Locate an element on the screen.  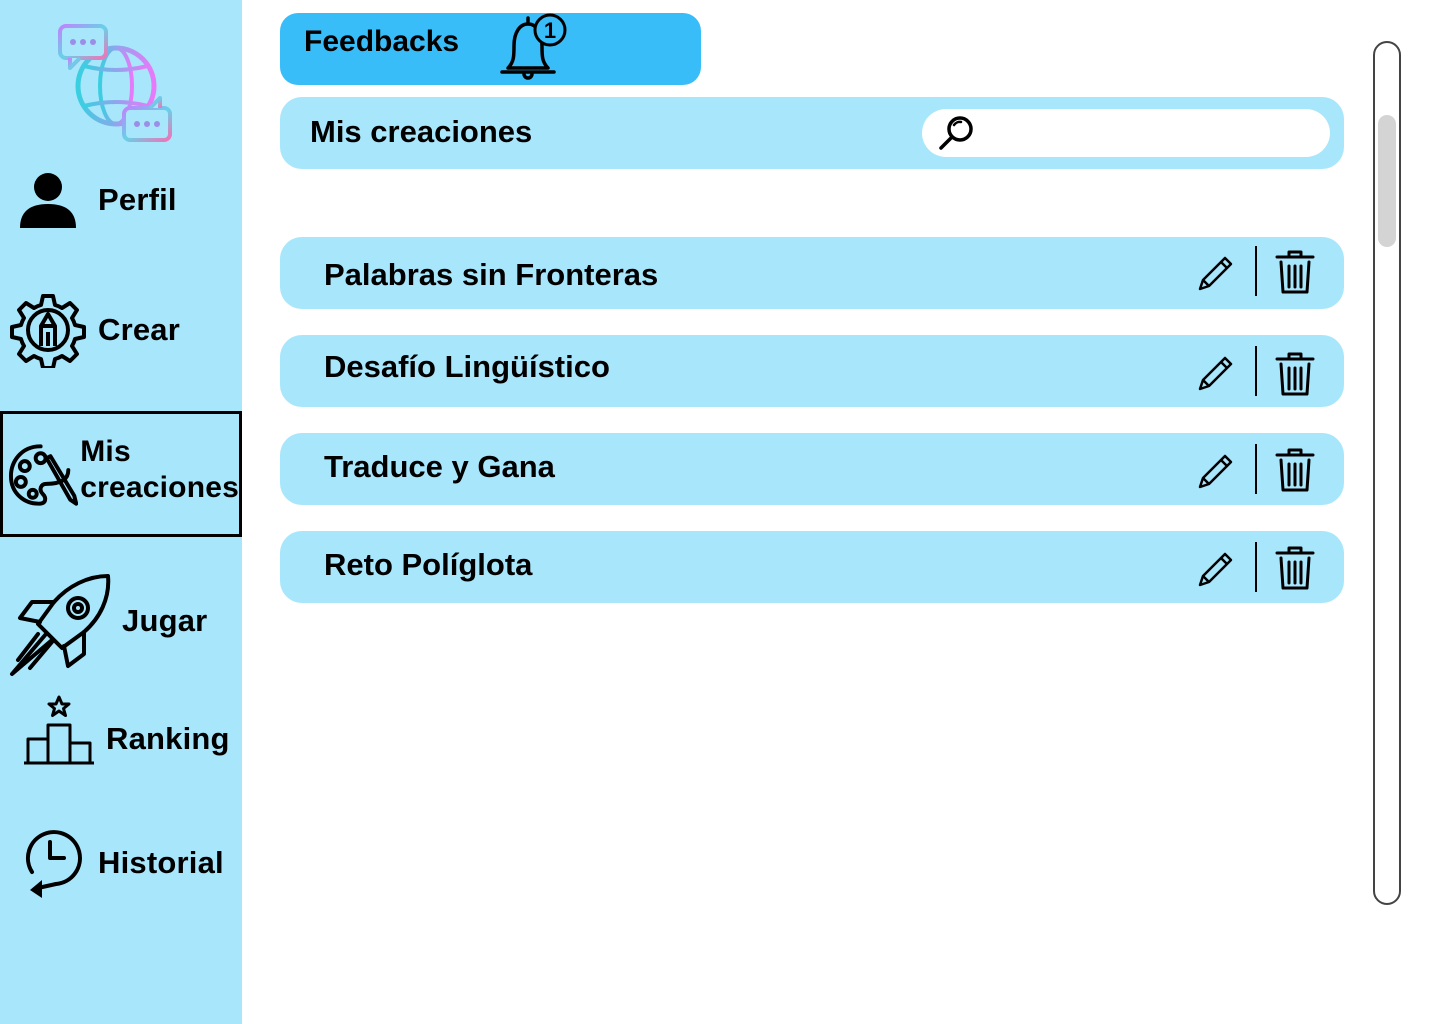
history-clock-icon is located at coordinates (54, 864).